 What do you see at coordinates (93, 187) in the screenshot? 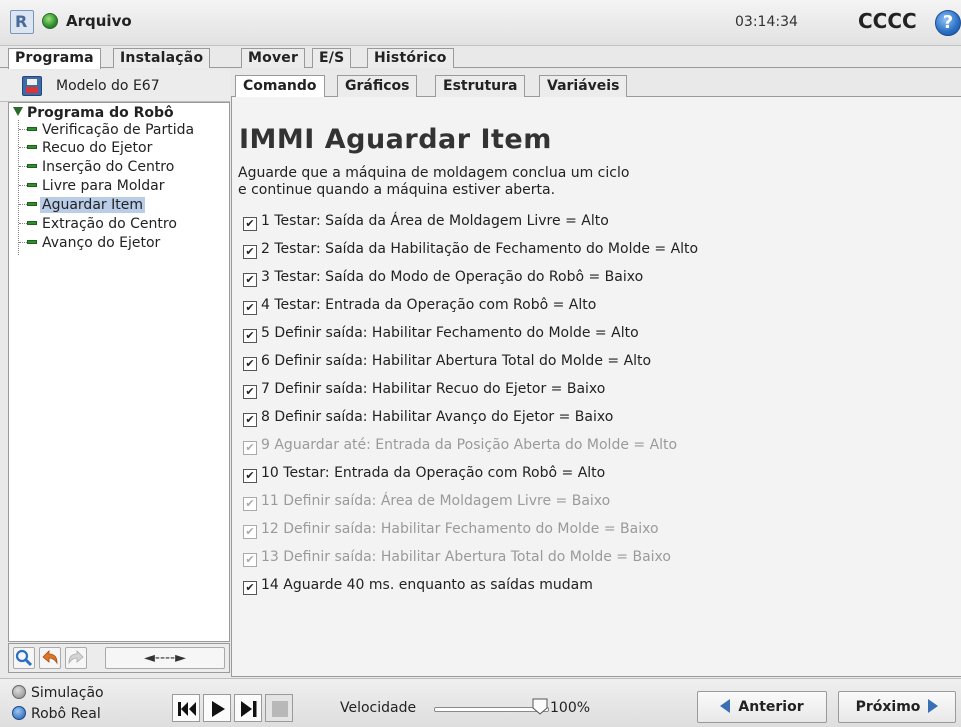
I see `tree-item: Livre para Moldar` at bounding box center [93, 187].